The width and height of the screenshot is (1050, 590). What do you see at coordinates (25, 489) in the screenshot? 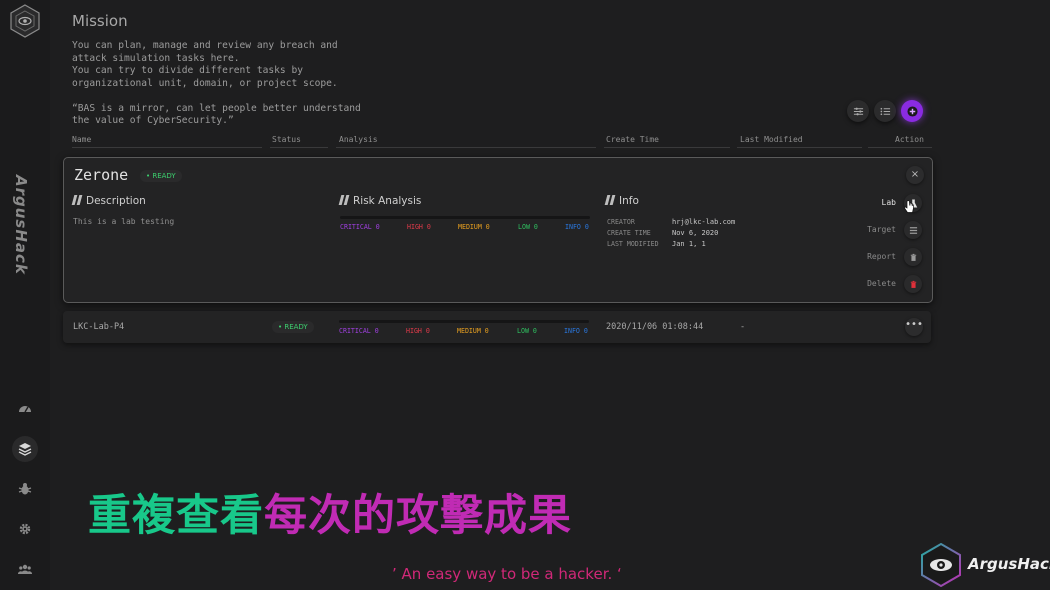
I see `bug-icon` at bounding box center [25, 489].